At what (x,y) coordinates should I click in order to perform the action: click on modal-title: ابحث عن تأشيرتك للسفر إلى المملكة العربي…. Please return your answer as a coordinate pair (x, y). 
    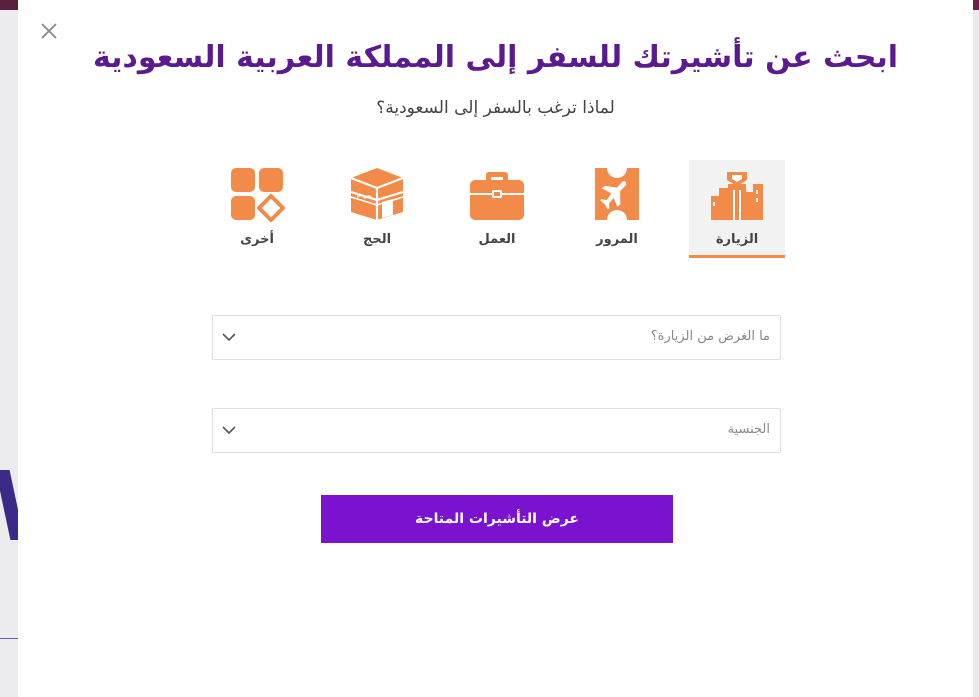
    Looking at the image, I should click on (495, 57).